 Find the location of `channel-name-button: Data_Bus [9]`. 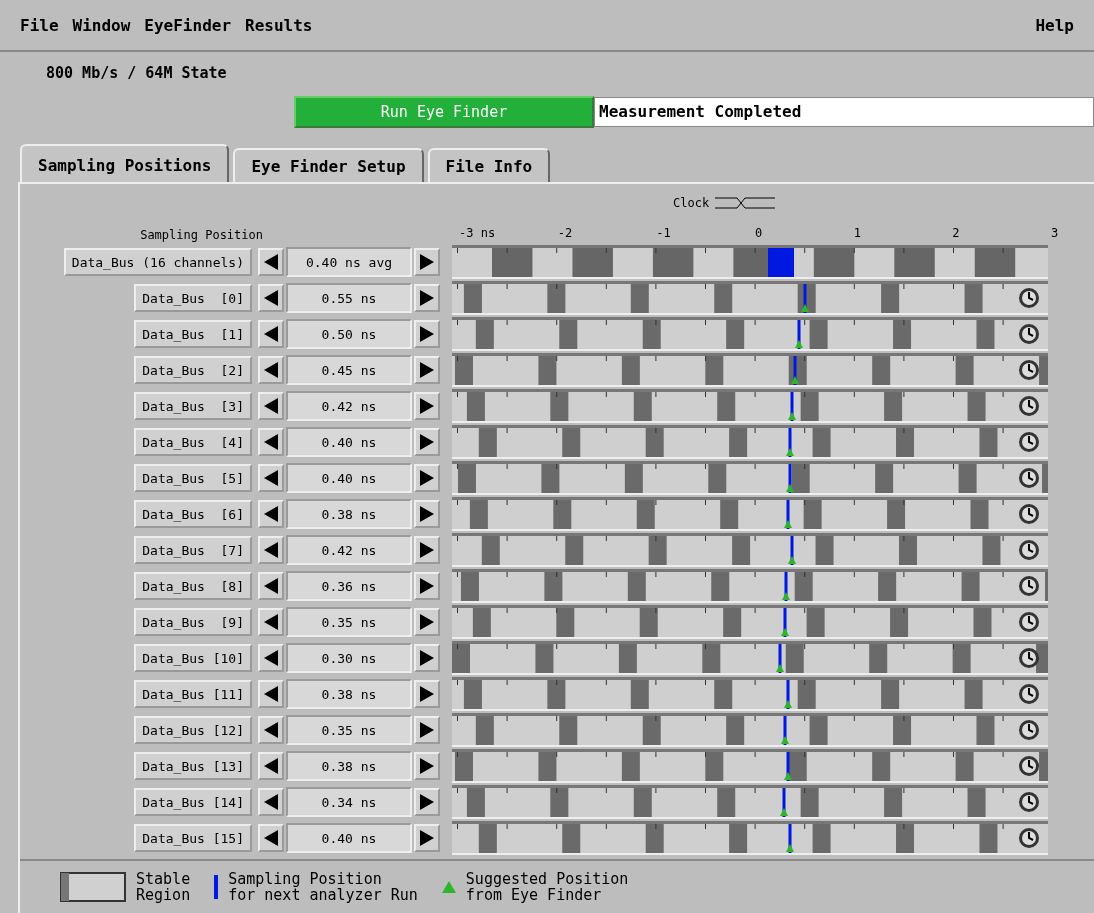

channel-name-button: Data_Bus [9] is located at coordinates (193, 622).